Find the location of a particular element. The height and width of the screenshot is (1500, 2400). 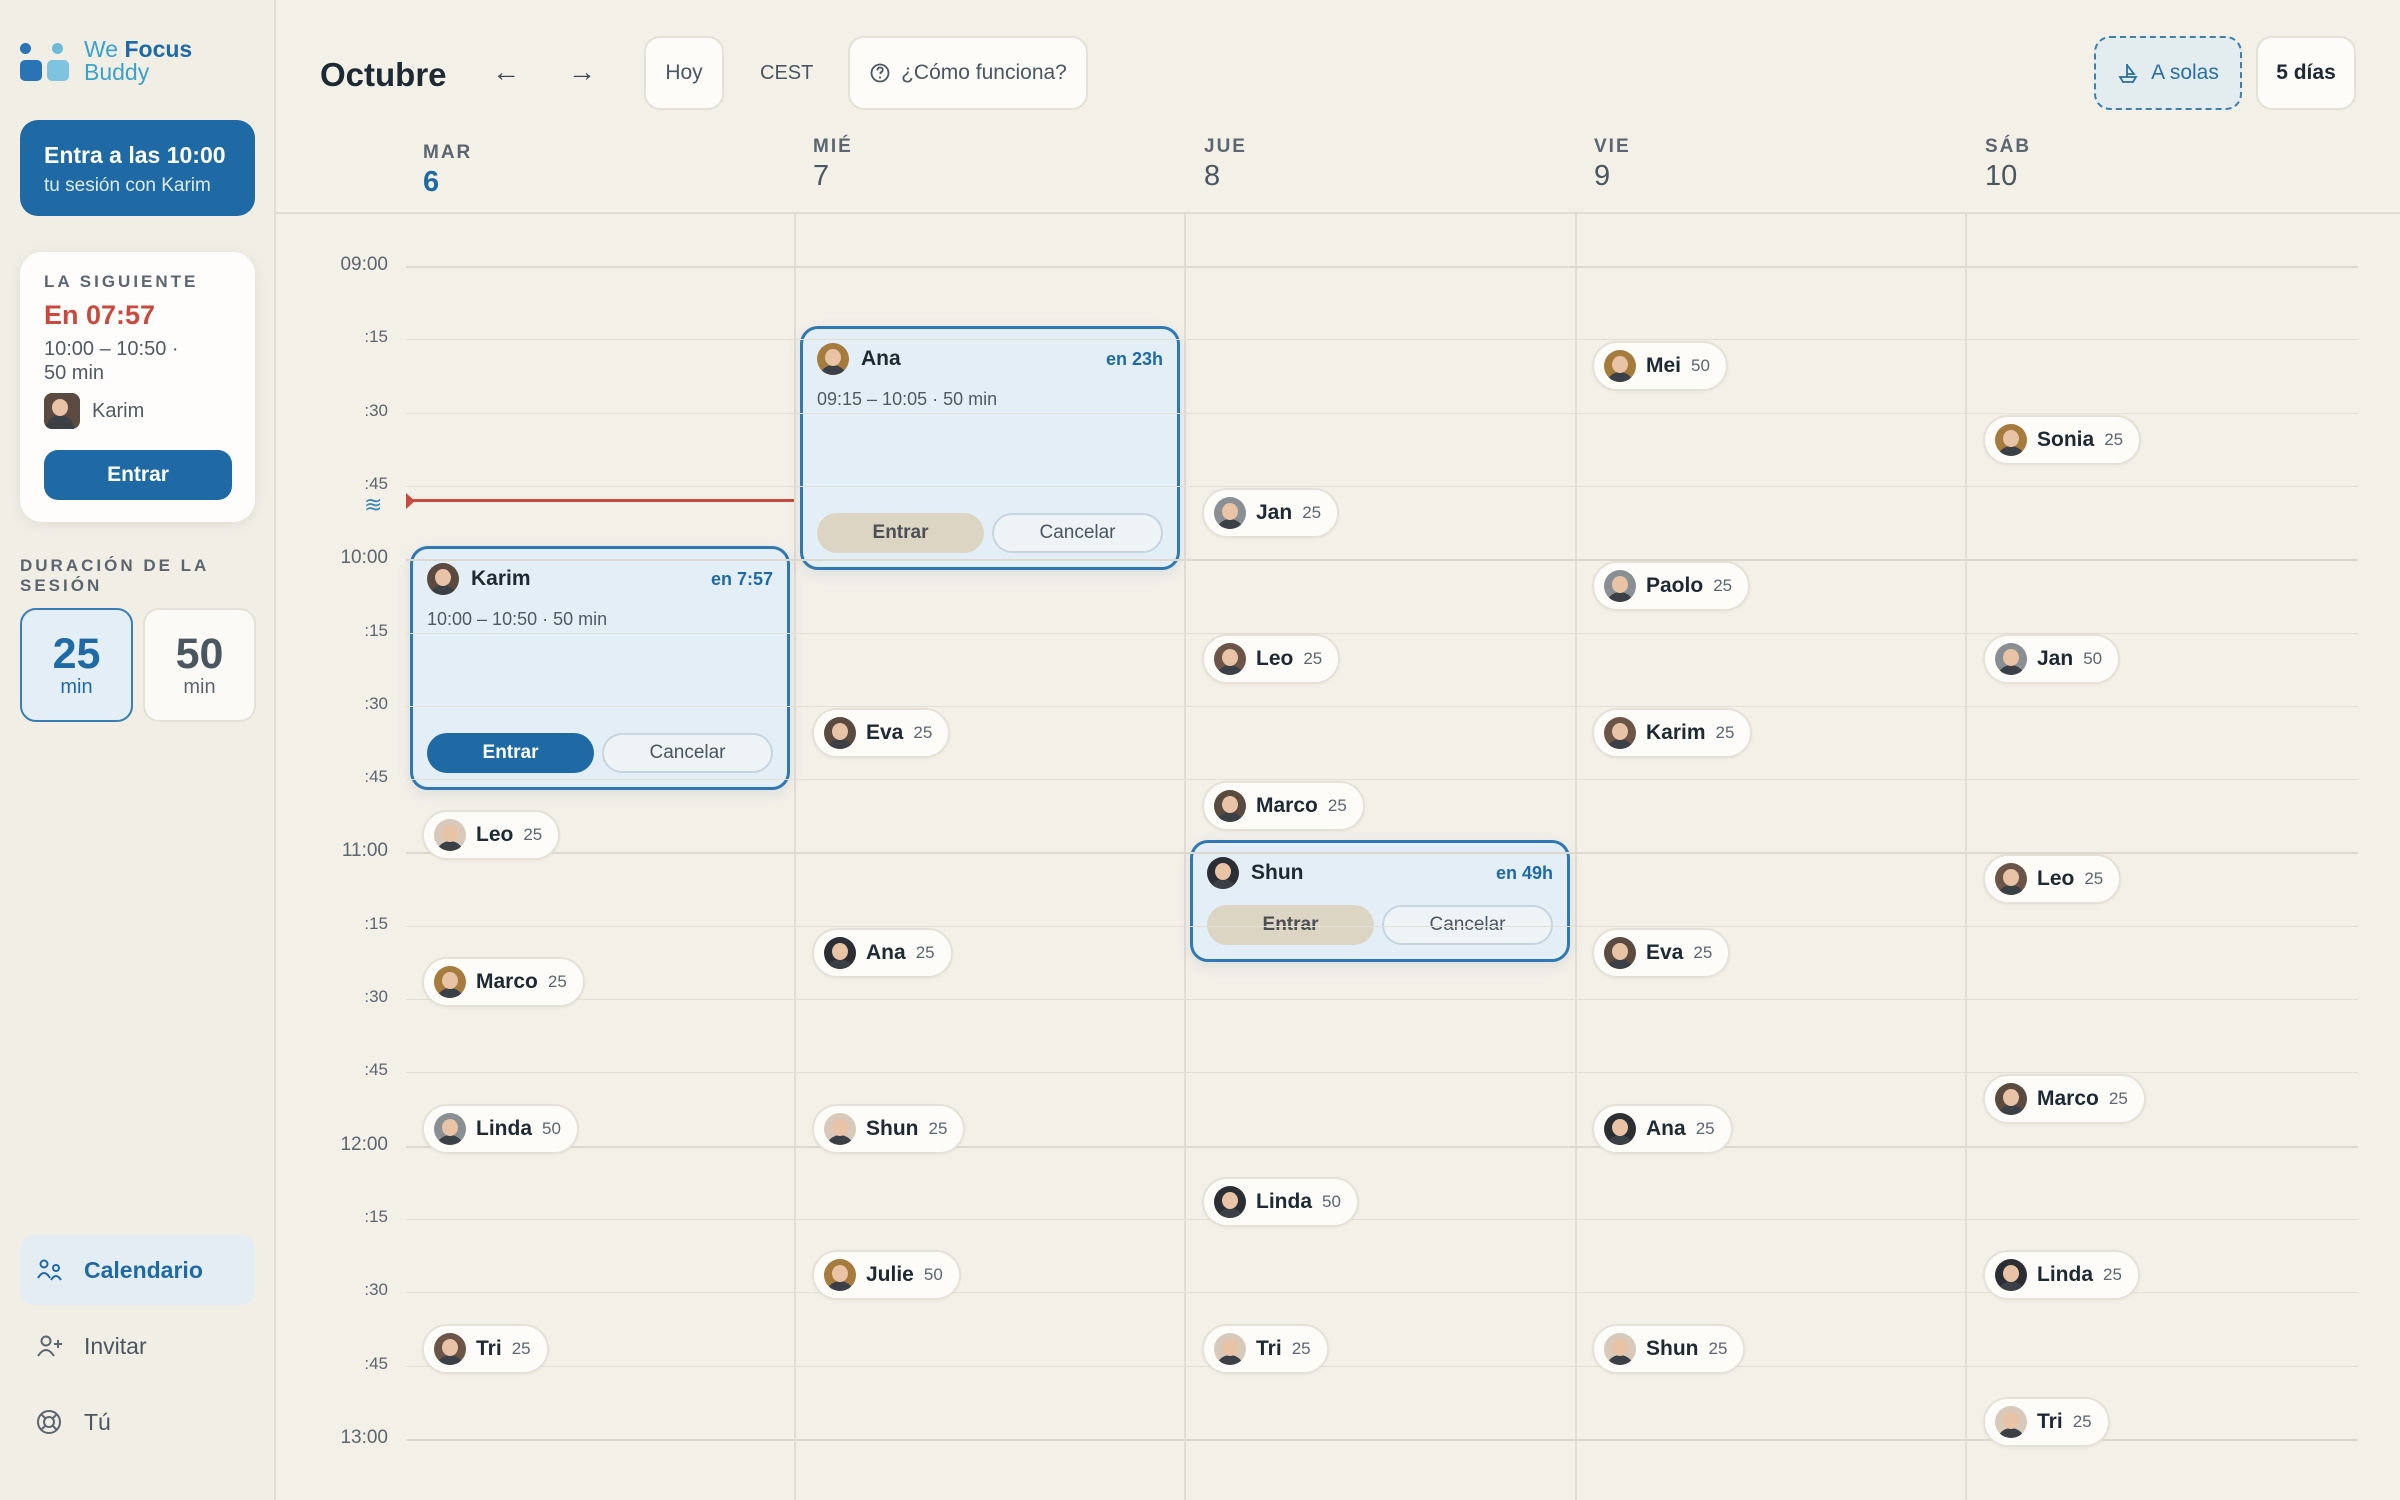

booked-partner-name: Karim is located at coordinates (501, 578).